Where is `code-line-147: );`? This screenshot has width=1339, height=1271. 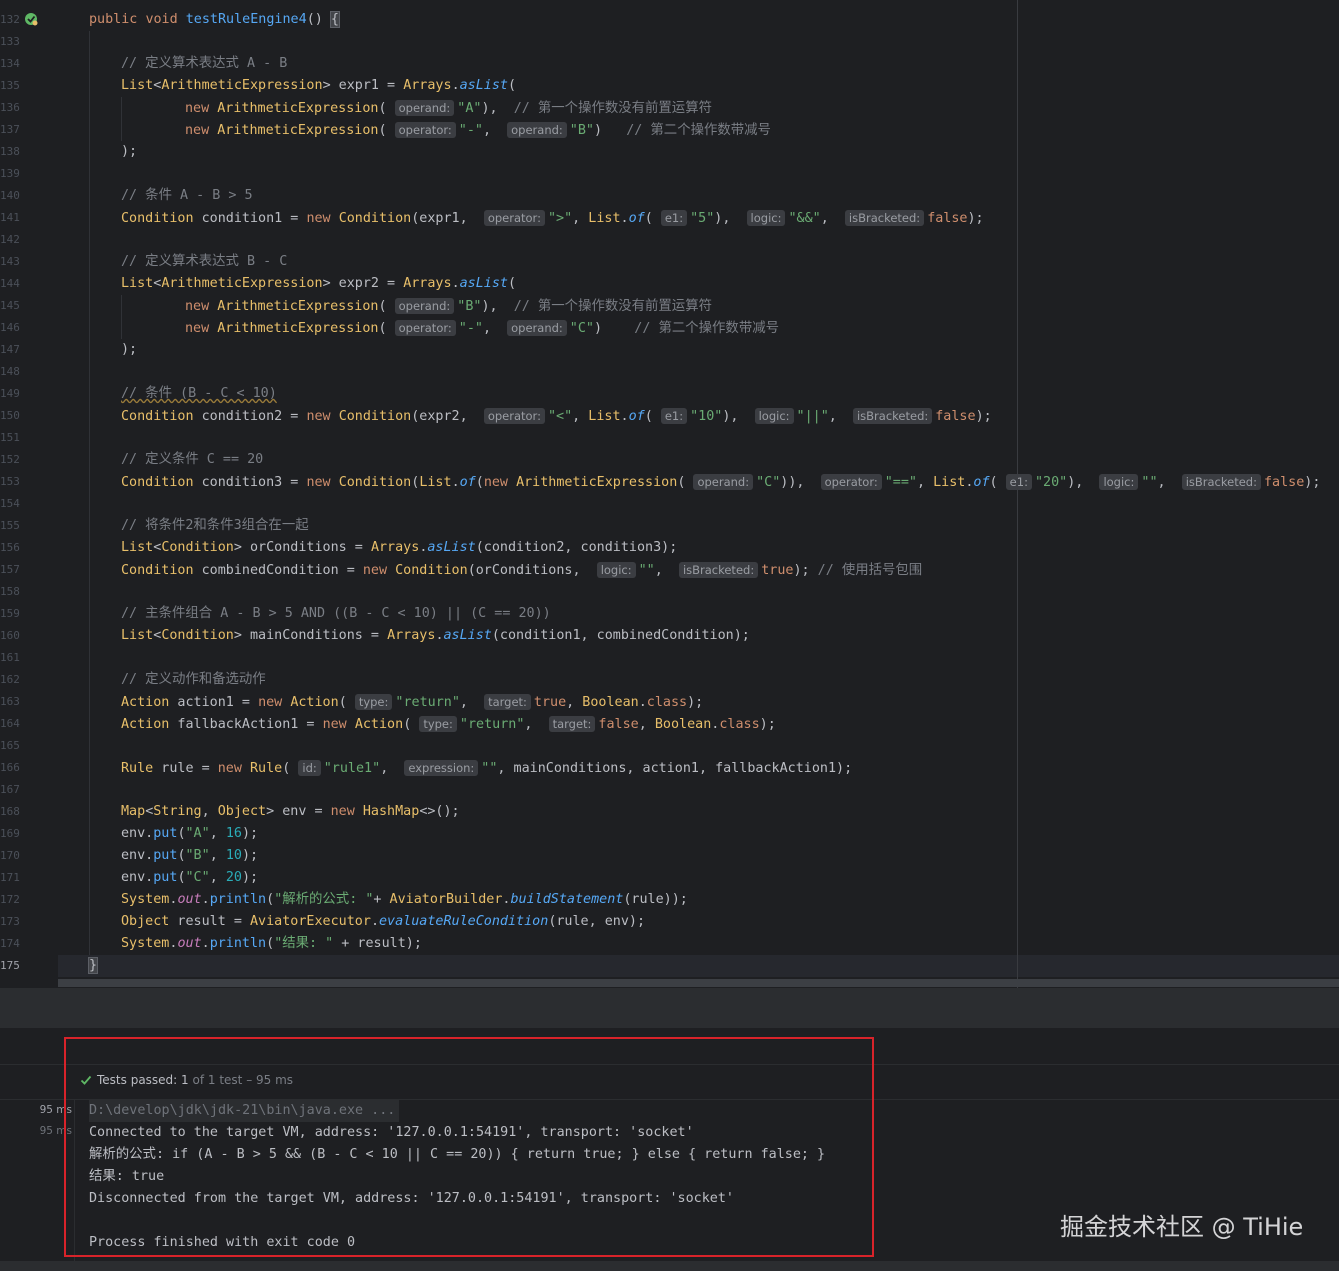 code-line-147: ); is located at coordinates (129, 350).